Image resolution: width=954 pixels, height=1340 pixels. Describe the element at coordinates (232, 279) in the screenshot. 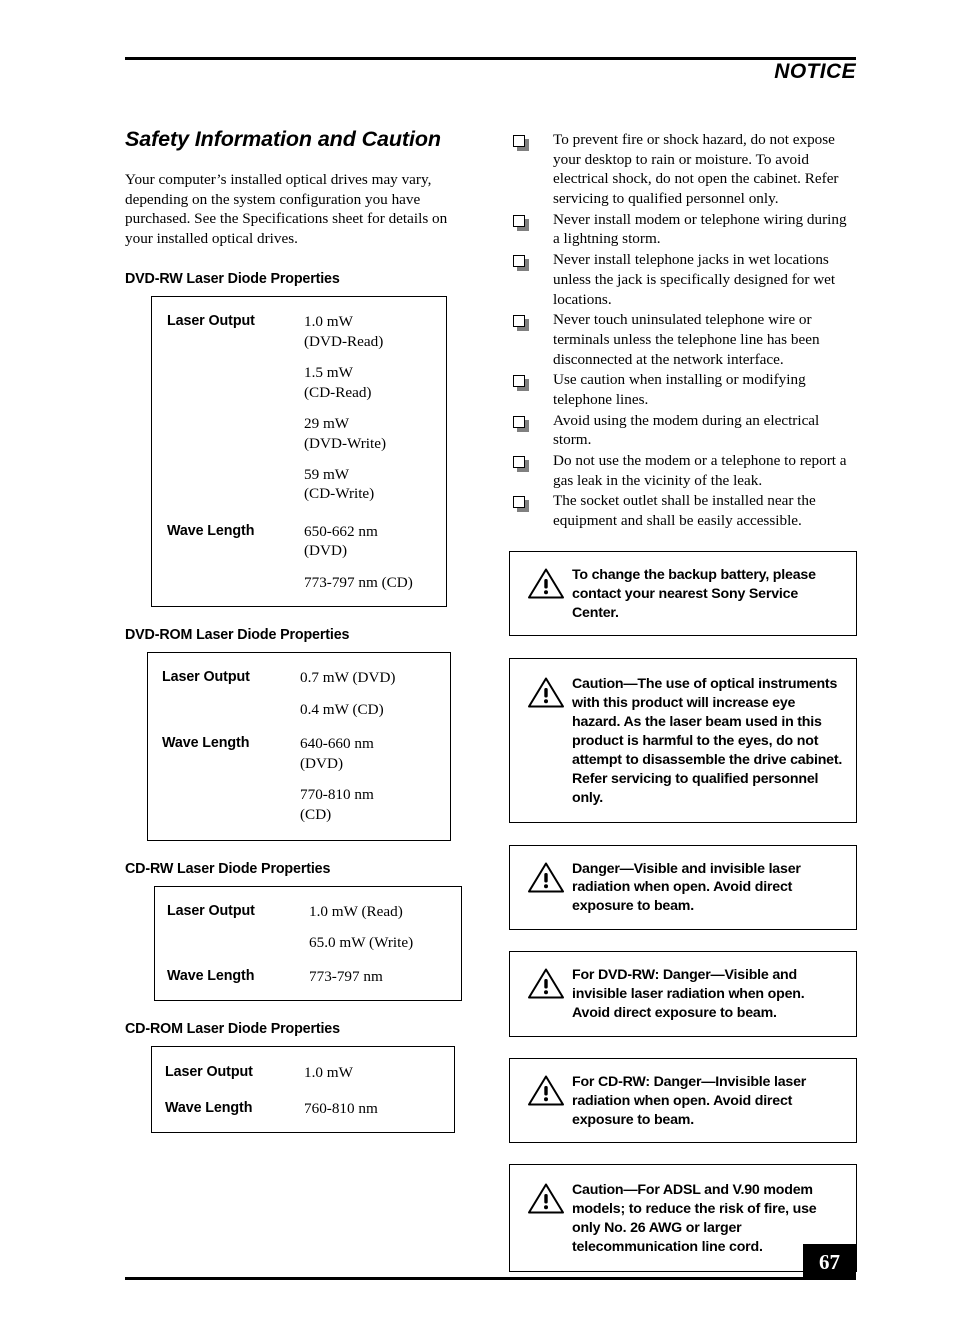

I see `table-heading-dvd-rw: DVD-RW Laser Diode Properties` at that location.